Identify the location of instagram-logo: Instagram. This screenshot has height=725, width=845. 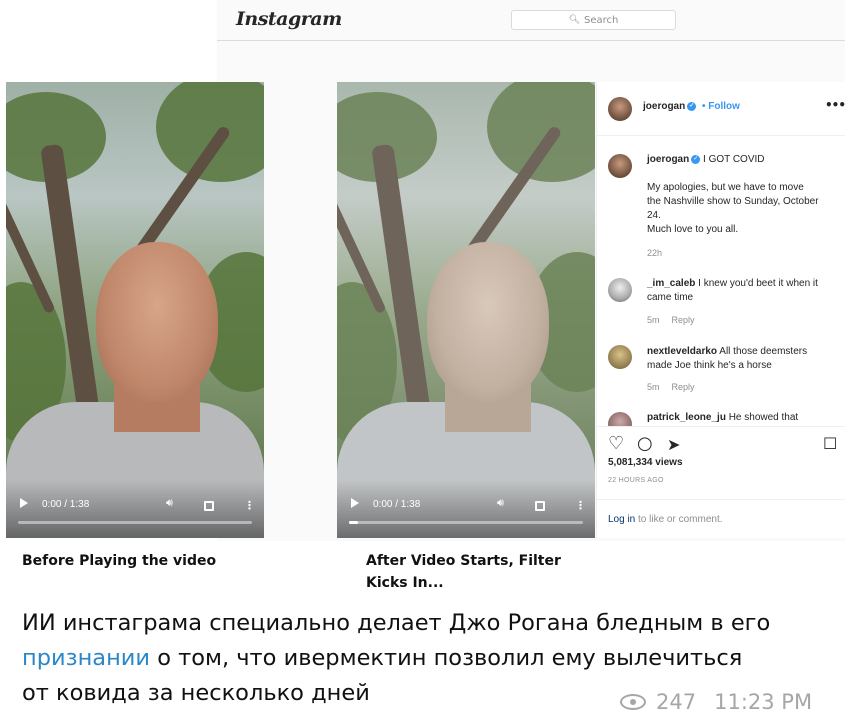
(289, 19).